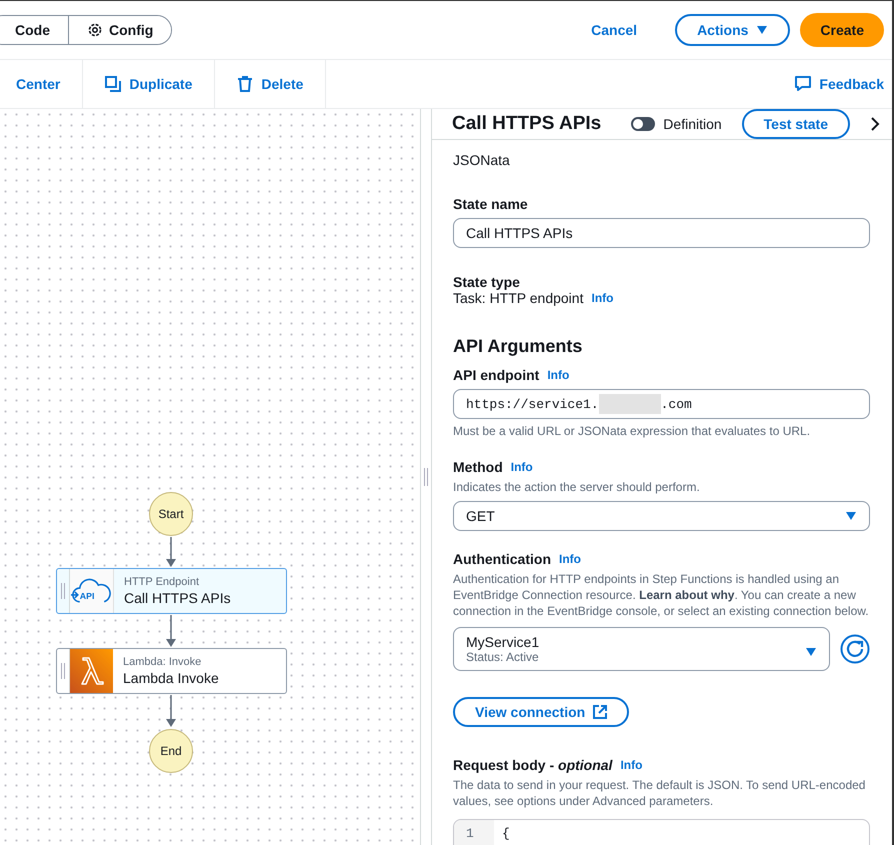 This screenshot has height=845, width=894. I want to click on copy-icon, so click(113, 84).